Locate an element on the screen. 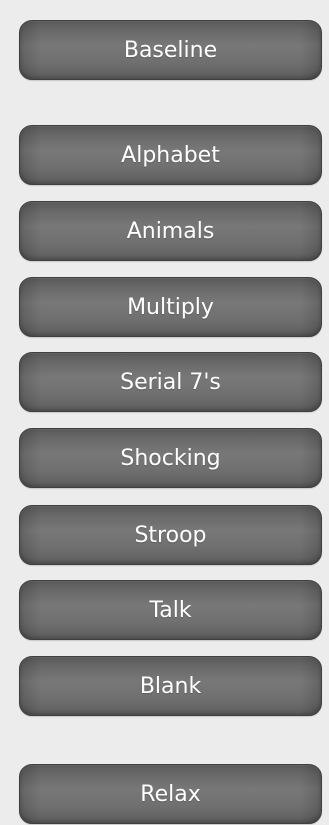 The height and width of the screenshot is (825, 329). relax-button-label: Relax is located at coordinates (170, 794).